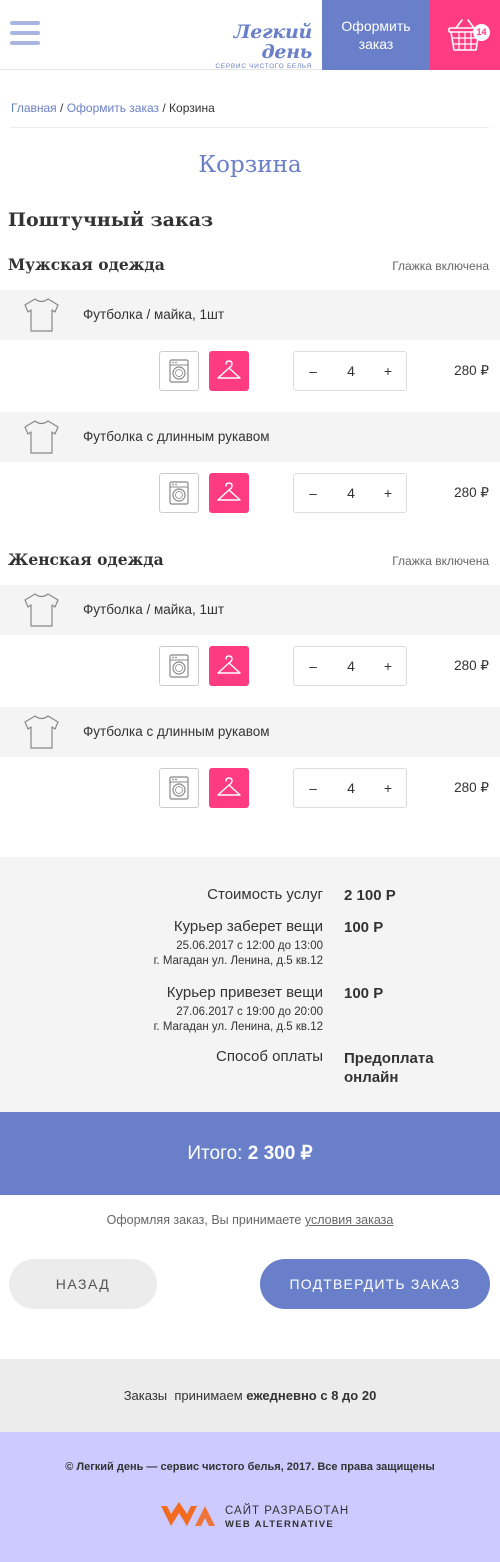  I want to click on breadcrumb-order-link: Оформить заказ, so click(113, 108).